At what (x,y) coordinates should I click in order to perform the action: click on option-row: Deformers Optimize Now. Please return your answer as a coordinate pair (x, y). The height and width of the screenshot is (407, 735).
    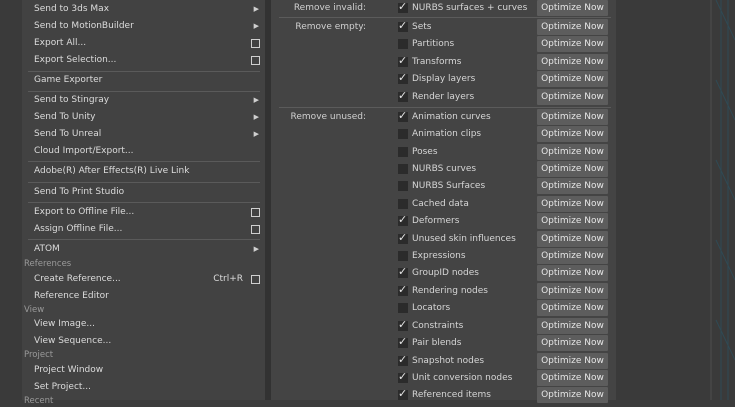
    Looking at the image, I should click on (443, 221).